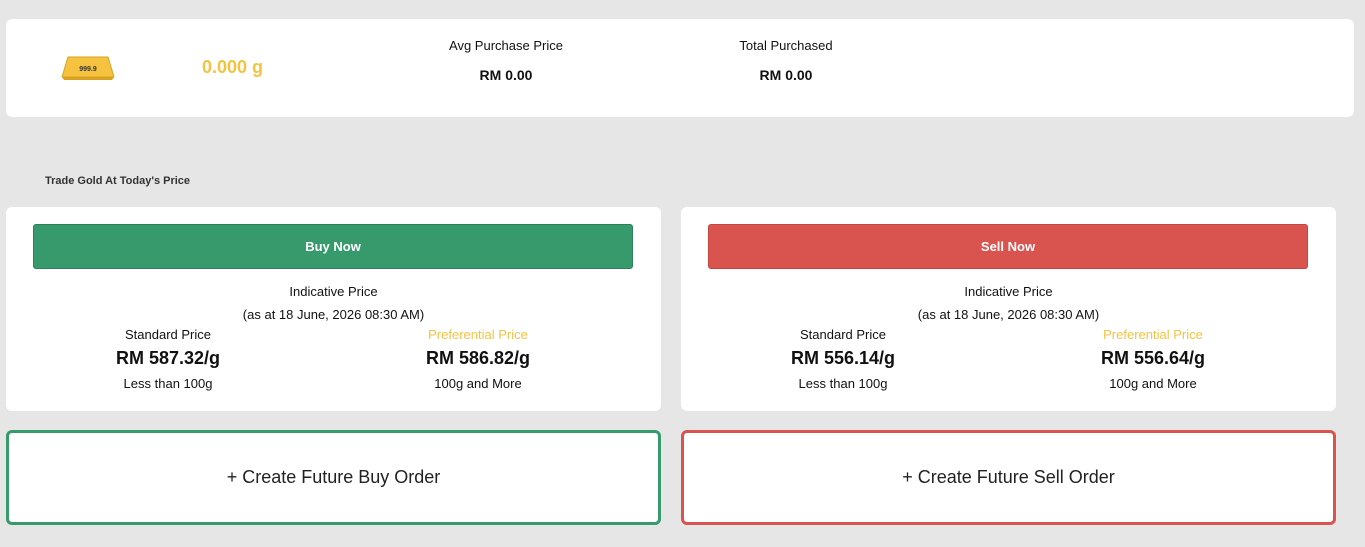 Image resolution: width=1365 pixels, height=547 pixels. What do you see at coordinates (1008, 314) in the screenshot?
I see `sell-as-at-timestamp: (as at 18 June, 2026 08:30 AM)` at bounding box center [1008, 314].